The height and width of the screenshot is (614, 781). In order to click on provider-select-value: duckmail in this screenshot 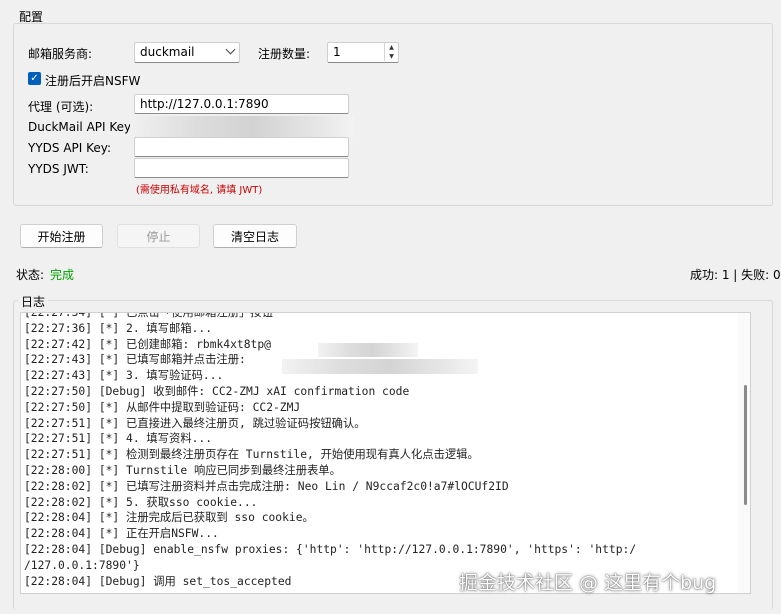, I will do `click(167, 52)`.